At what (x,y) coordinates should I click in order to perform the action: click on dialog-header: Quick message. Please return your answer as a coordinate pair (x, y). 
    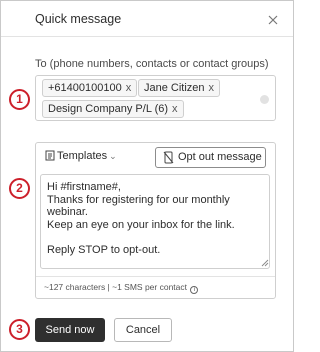
    Looking at the image, I should click on (147, 19).